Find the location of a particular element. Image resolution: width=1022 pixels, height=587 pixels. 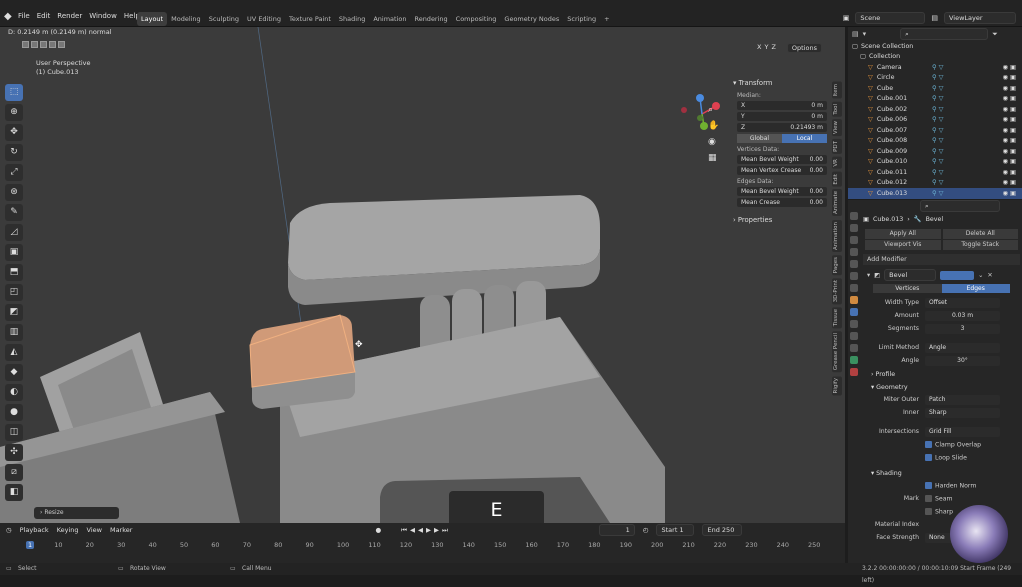

sharp-checkbox: Sharp is located at coordinates (939, 512).